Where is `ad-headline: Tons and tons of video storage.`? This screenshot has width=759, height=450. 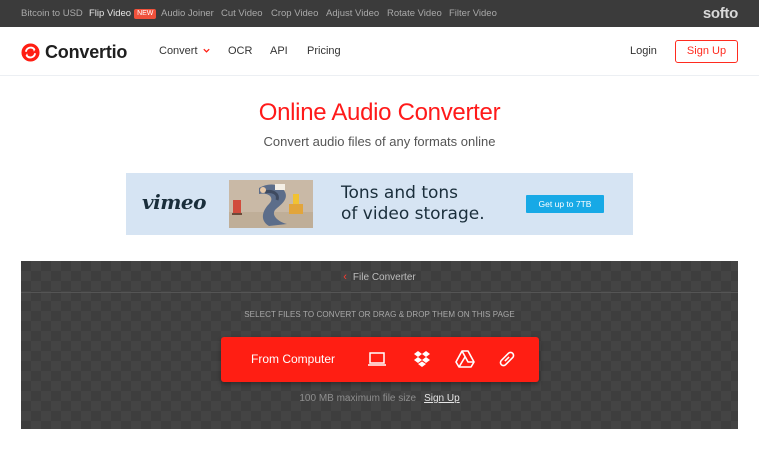
ad-headline: Tons and tons of video storage. is located at coordinates (413, 204).